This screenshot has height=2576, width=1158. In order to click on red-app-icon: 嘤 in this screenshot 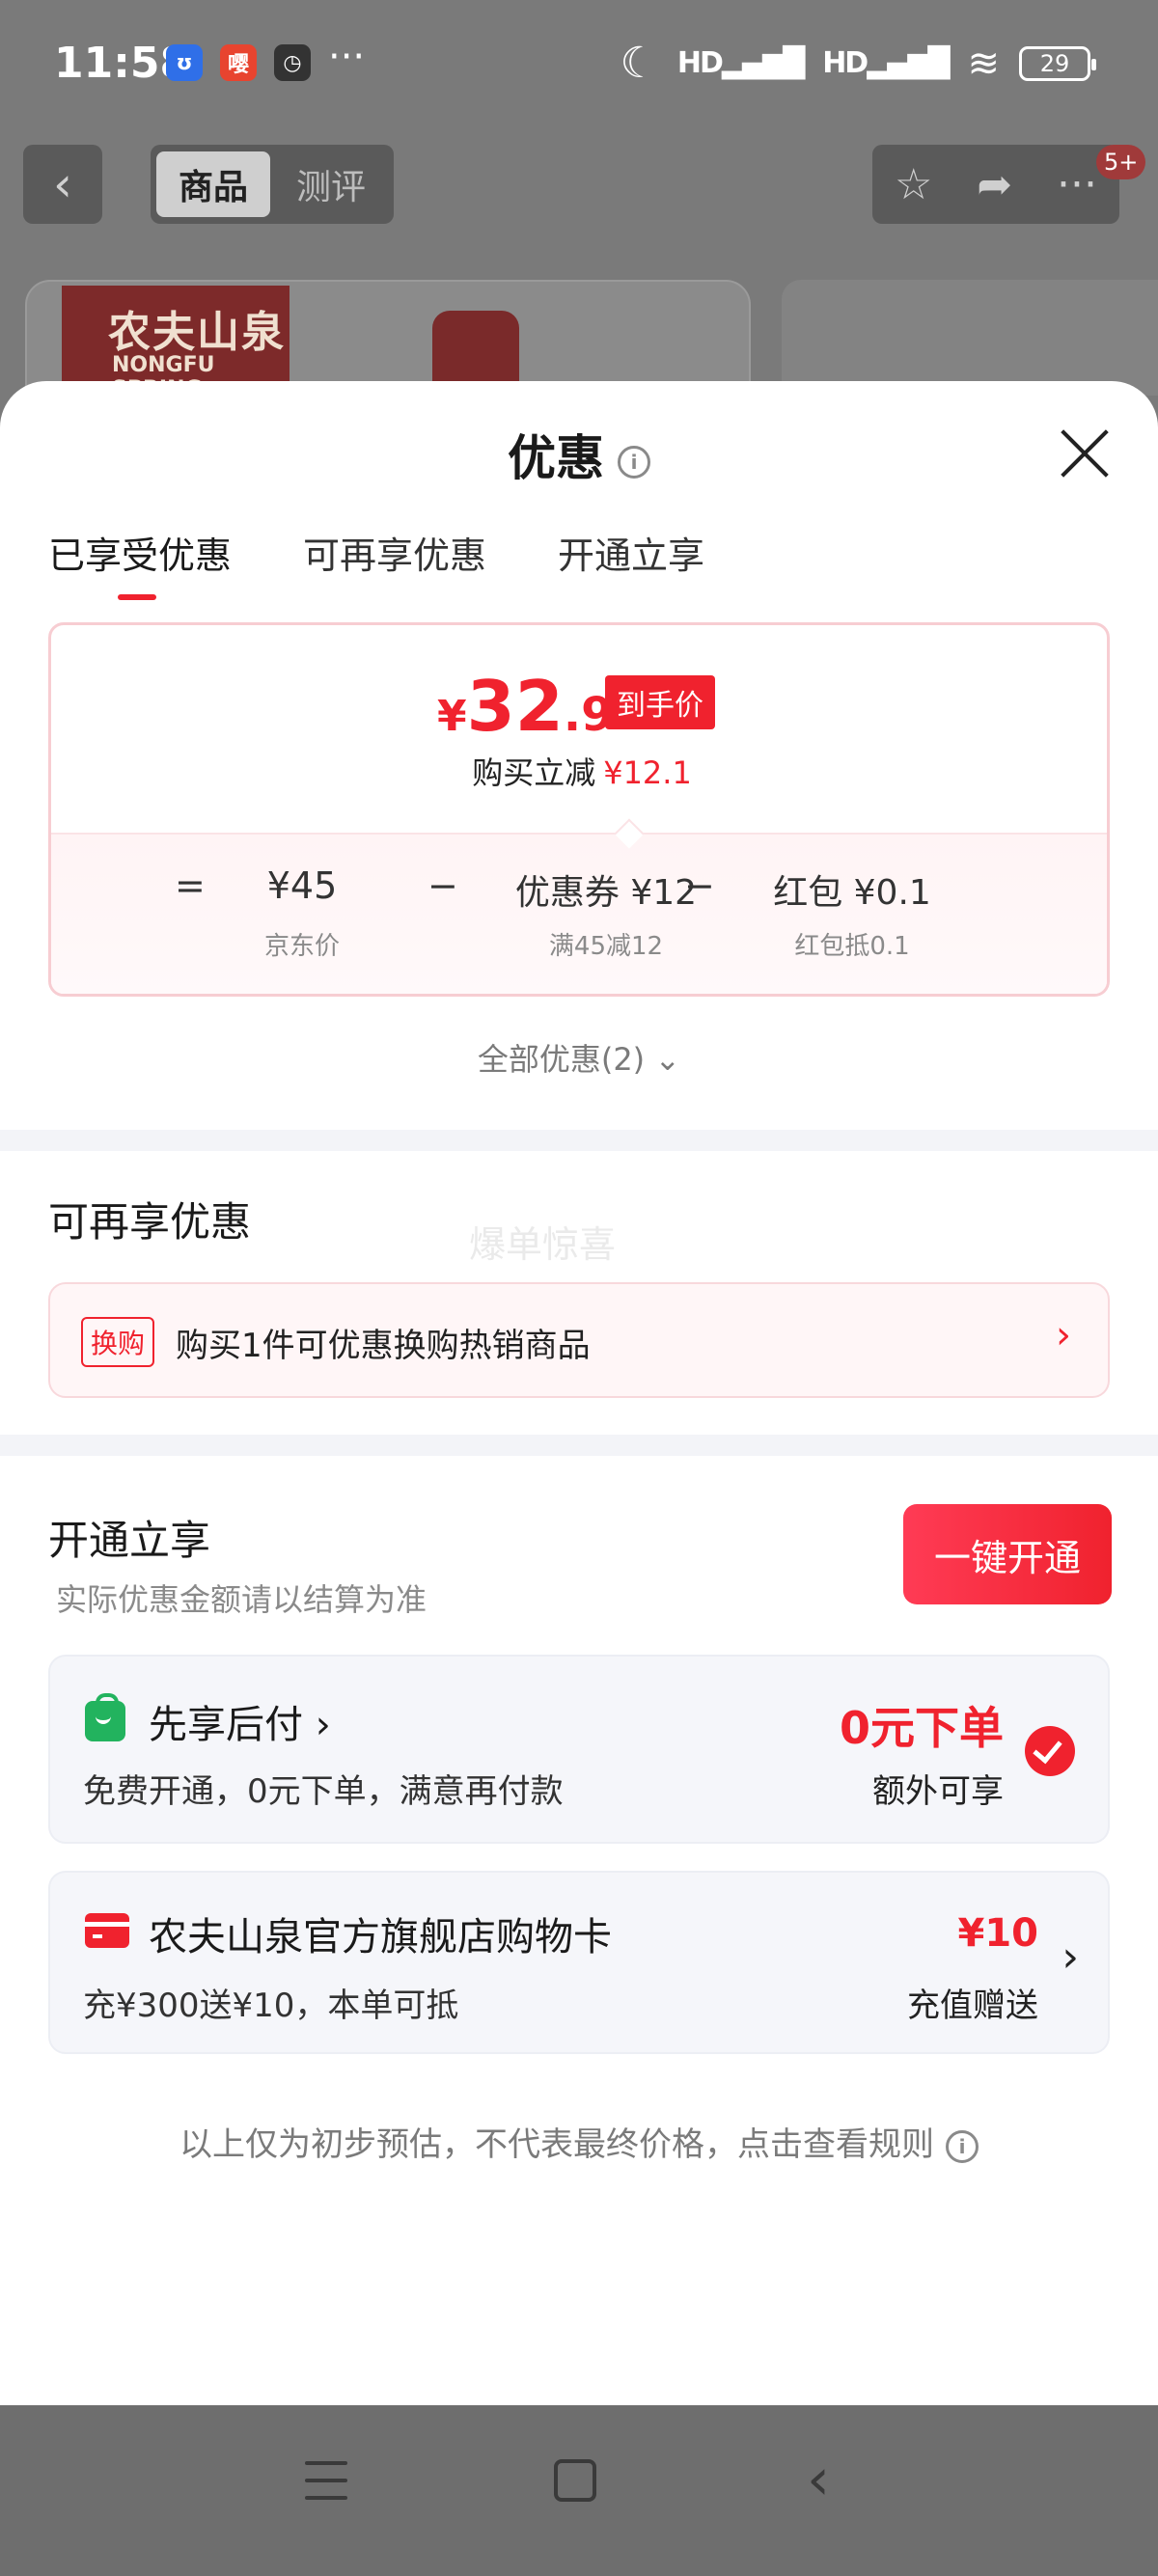, I will do `click(238, 63)`.